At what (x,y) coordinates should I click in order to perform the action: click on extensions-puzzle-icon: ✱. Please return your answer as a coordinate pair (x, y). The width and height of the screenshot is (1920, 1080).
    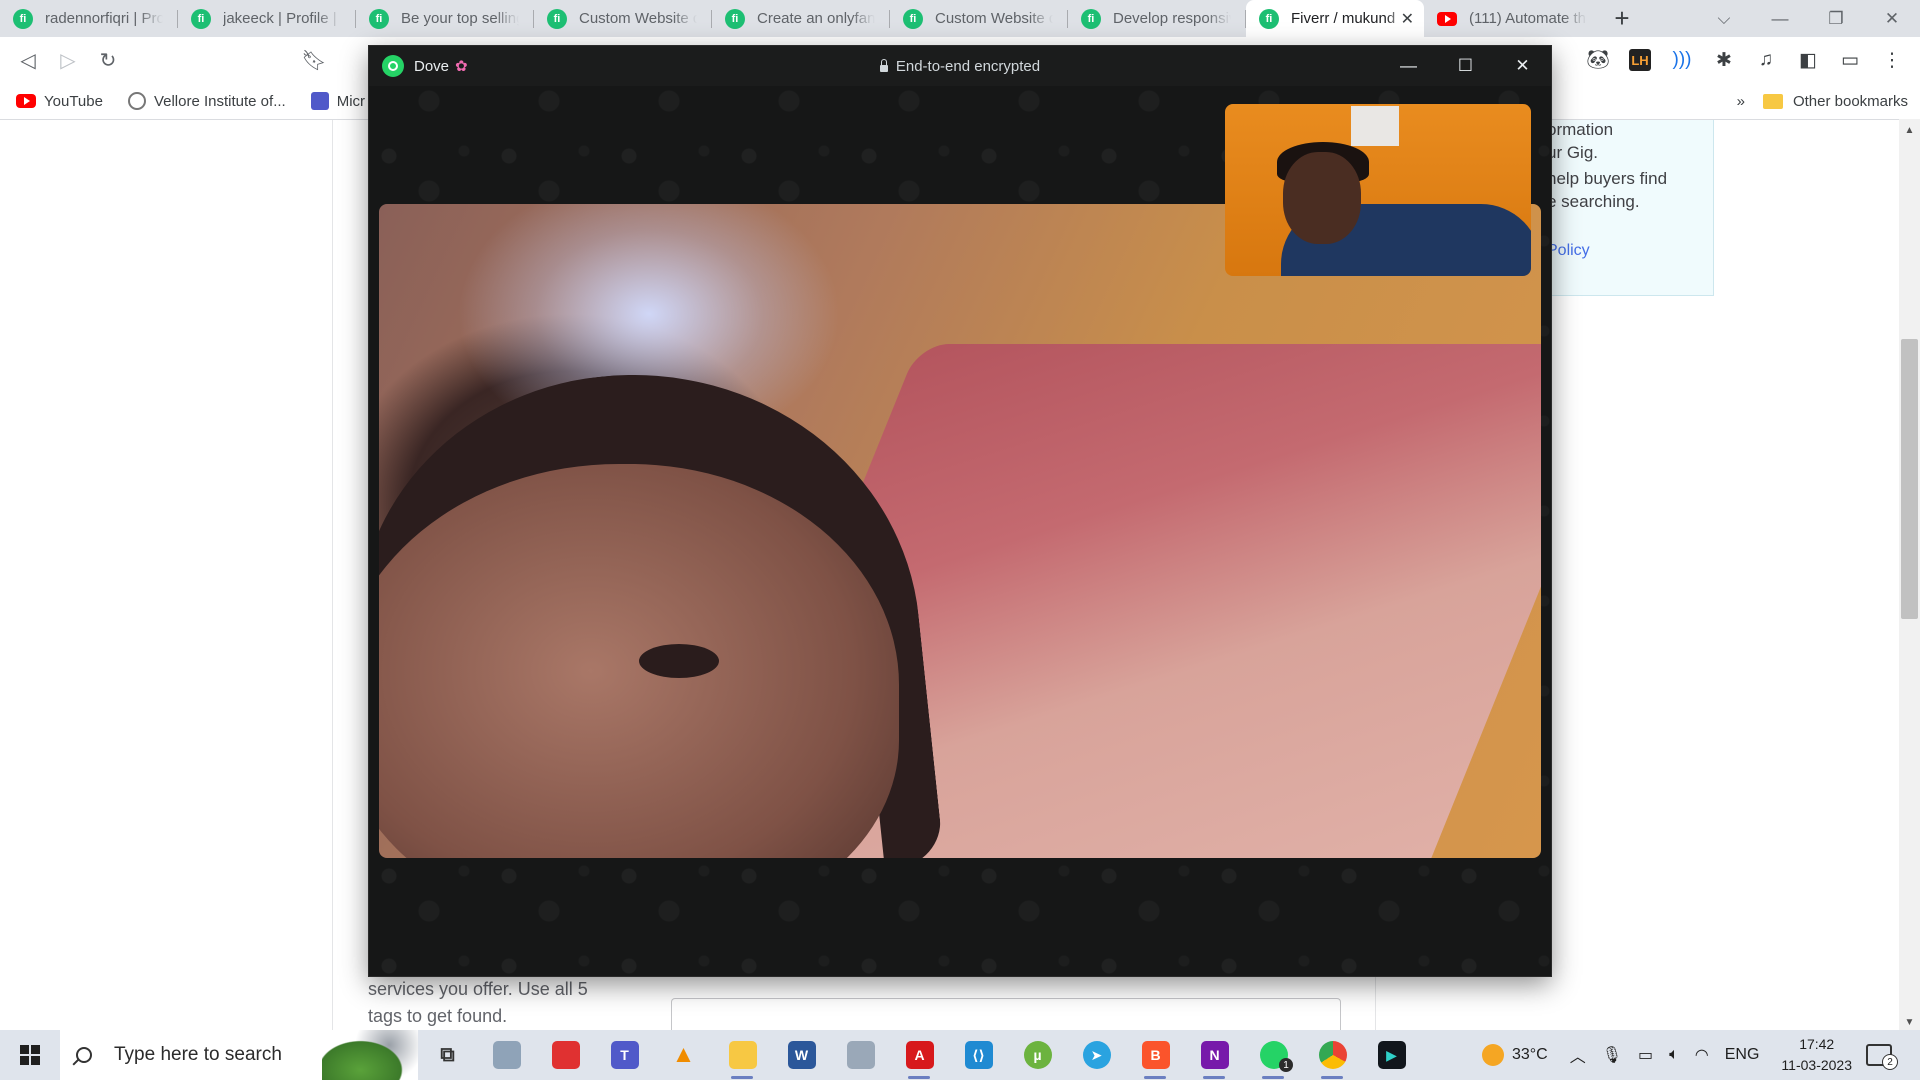
    Looking at the image, I should click on (1724, 60).